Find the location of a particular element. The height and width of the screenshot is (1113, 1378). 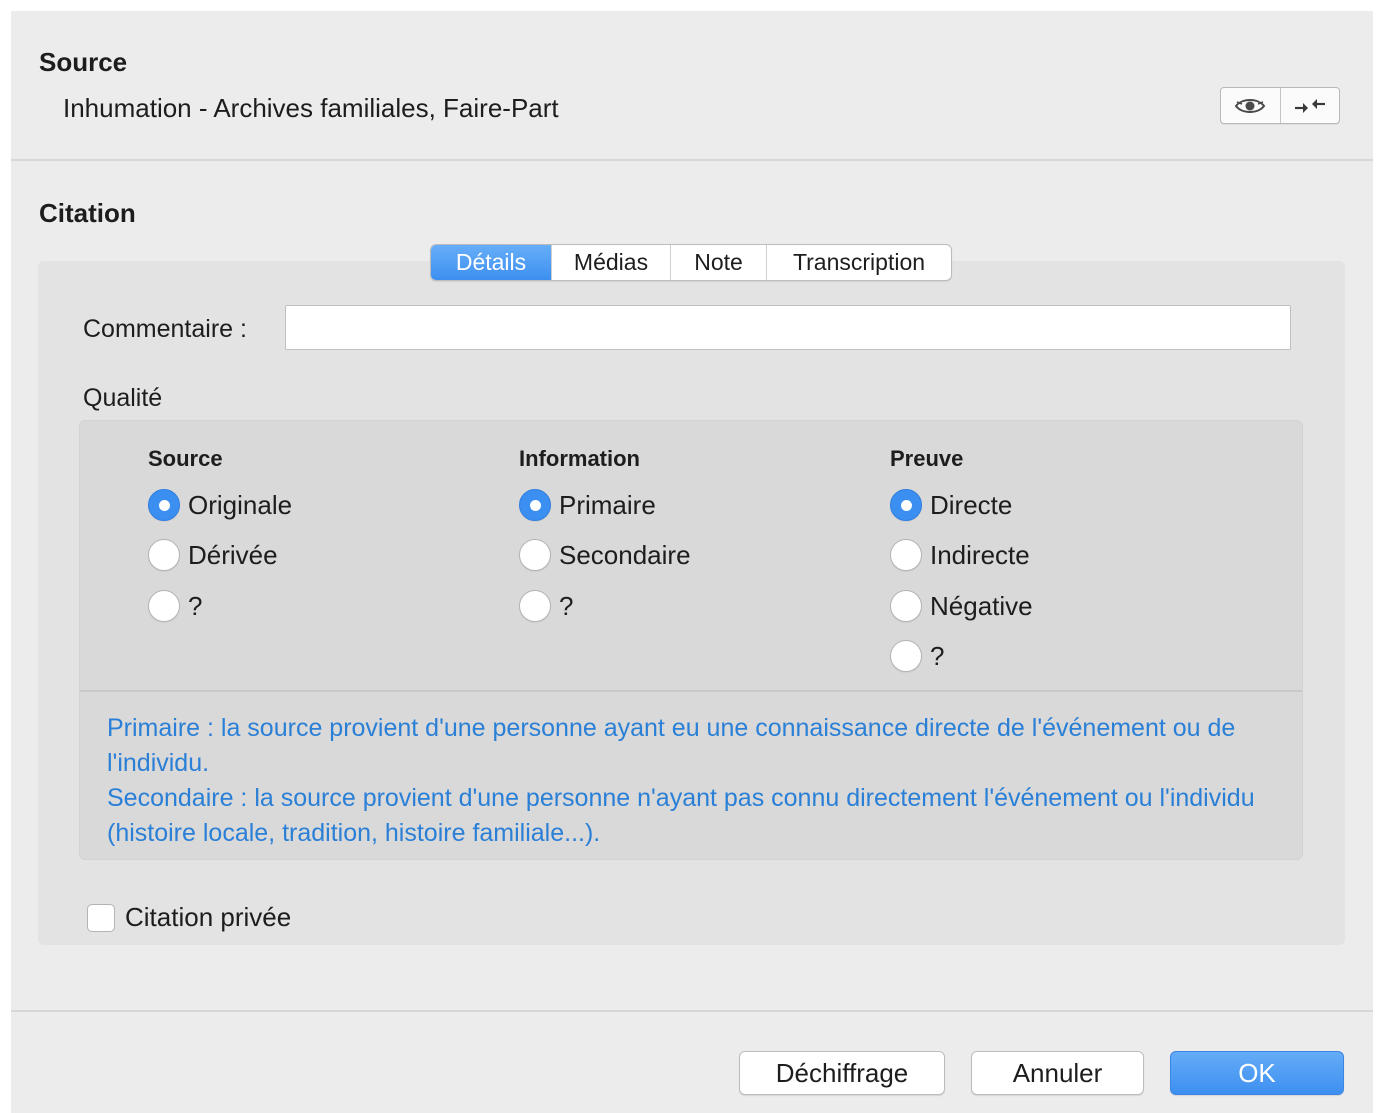

evidence-quality-header: Preuve is located at coordinates (927, 458).